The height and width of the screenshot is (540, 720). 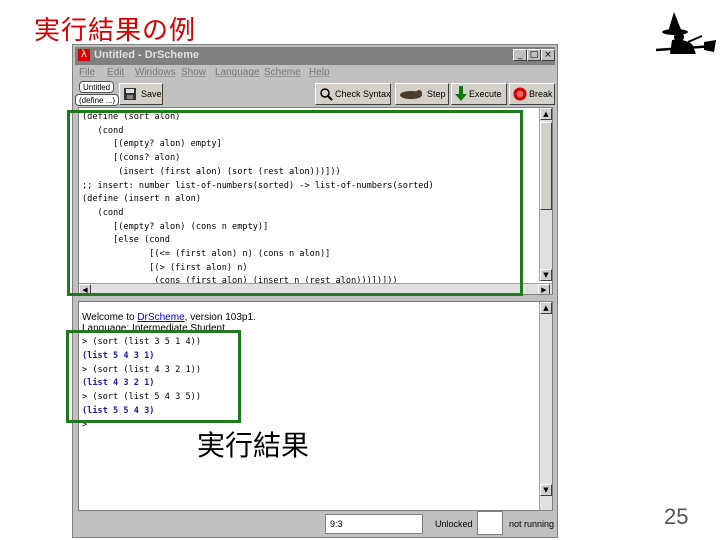 What do you see at coordinates (147, 55) in the screenshot?
I see `window-title: Untitled - DrScheme` at bounding box center [147, 55].